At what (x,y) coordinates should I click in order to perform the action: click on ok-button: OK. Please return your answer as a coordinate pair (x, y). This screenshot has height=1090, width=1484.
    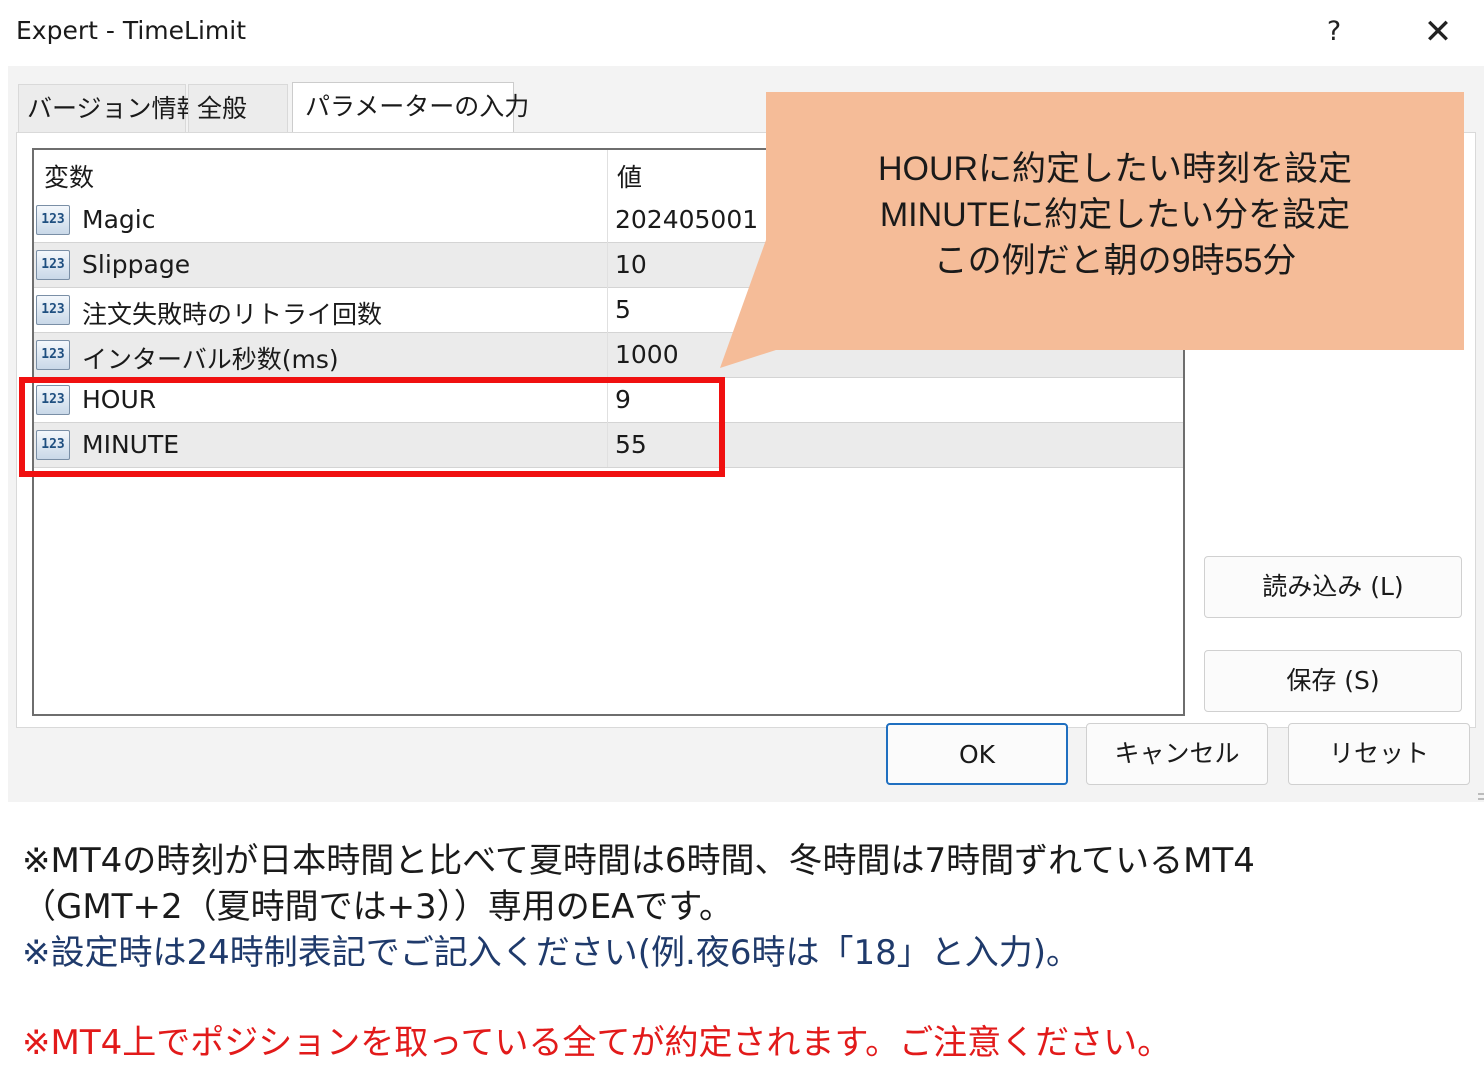
    Looking at the image, I should click on (977, 754).